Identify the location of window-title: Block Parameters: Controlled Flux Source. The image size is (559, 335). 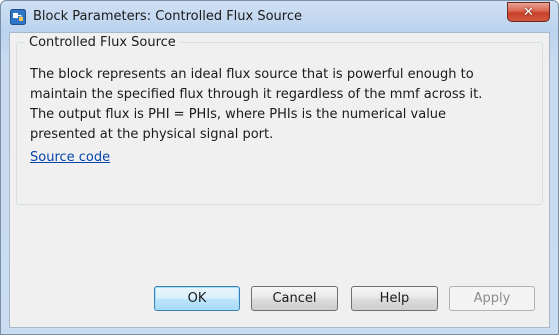
(168, 16).